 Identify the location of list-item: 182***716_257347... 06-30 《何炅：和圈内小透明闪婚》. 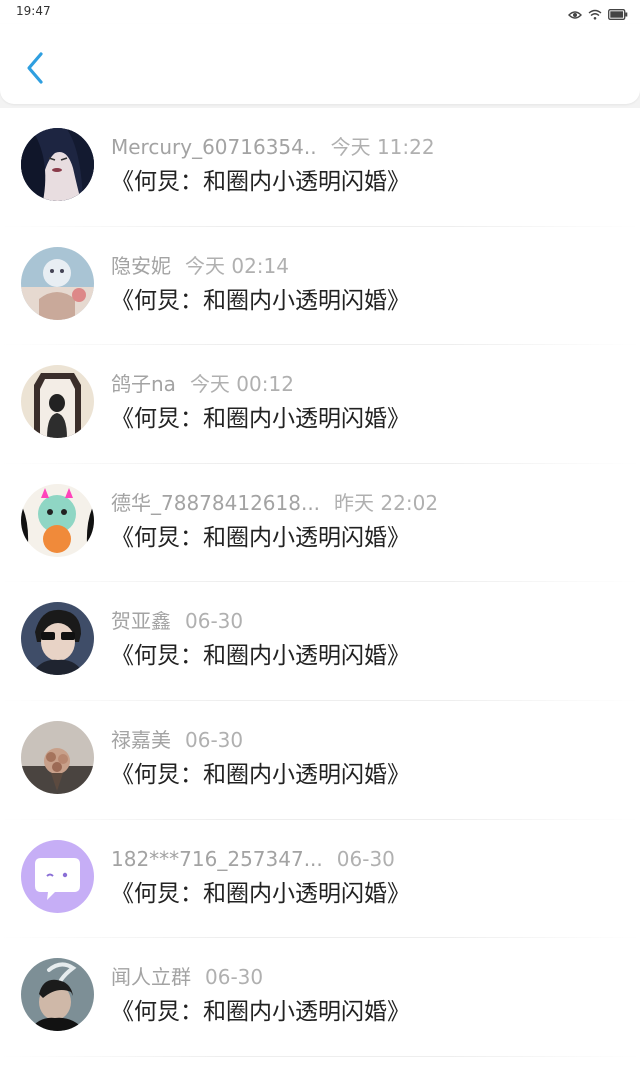
(320, 879).